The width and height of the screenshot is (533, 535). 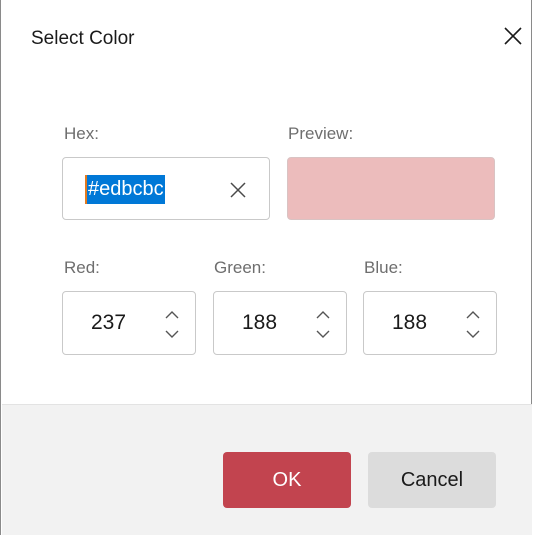 What do you see at coordinates (321, 133) in the screenshot?
I see `preview-label: Preview:` at bounding box center [321, 133].